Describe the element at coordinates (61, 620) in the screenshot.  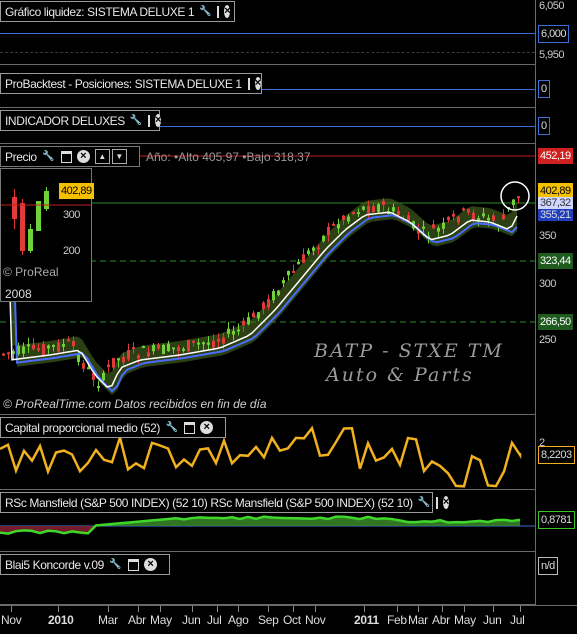
I see `date-label: 2010` at that location.